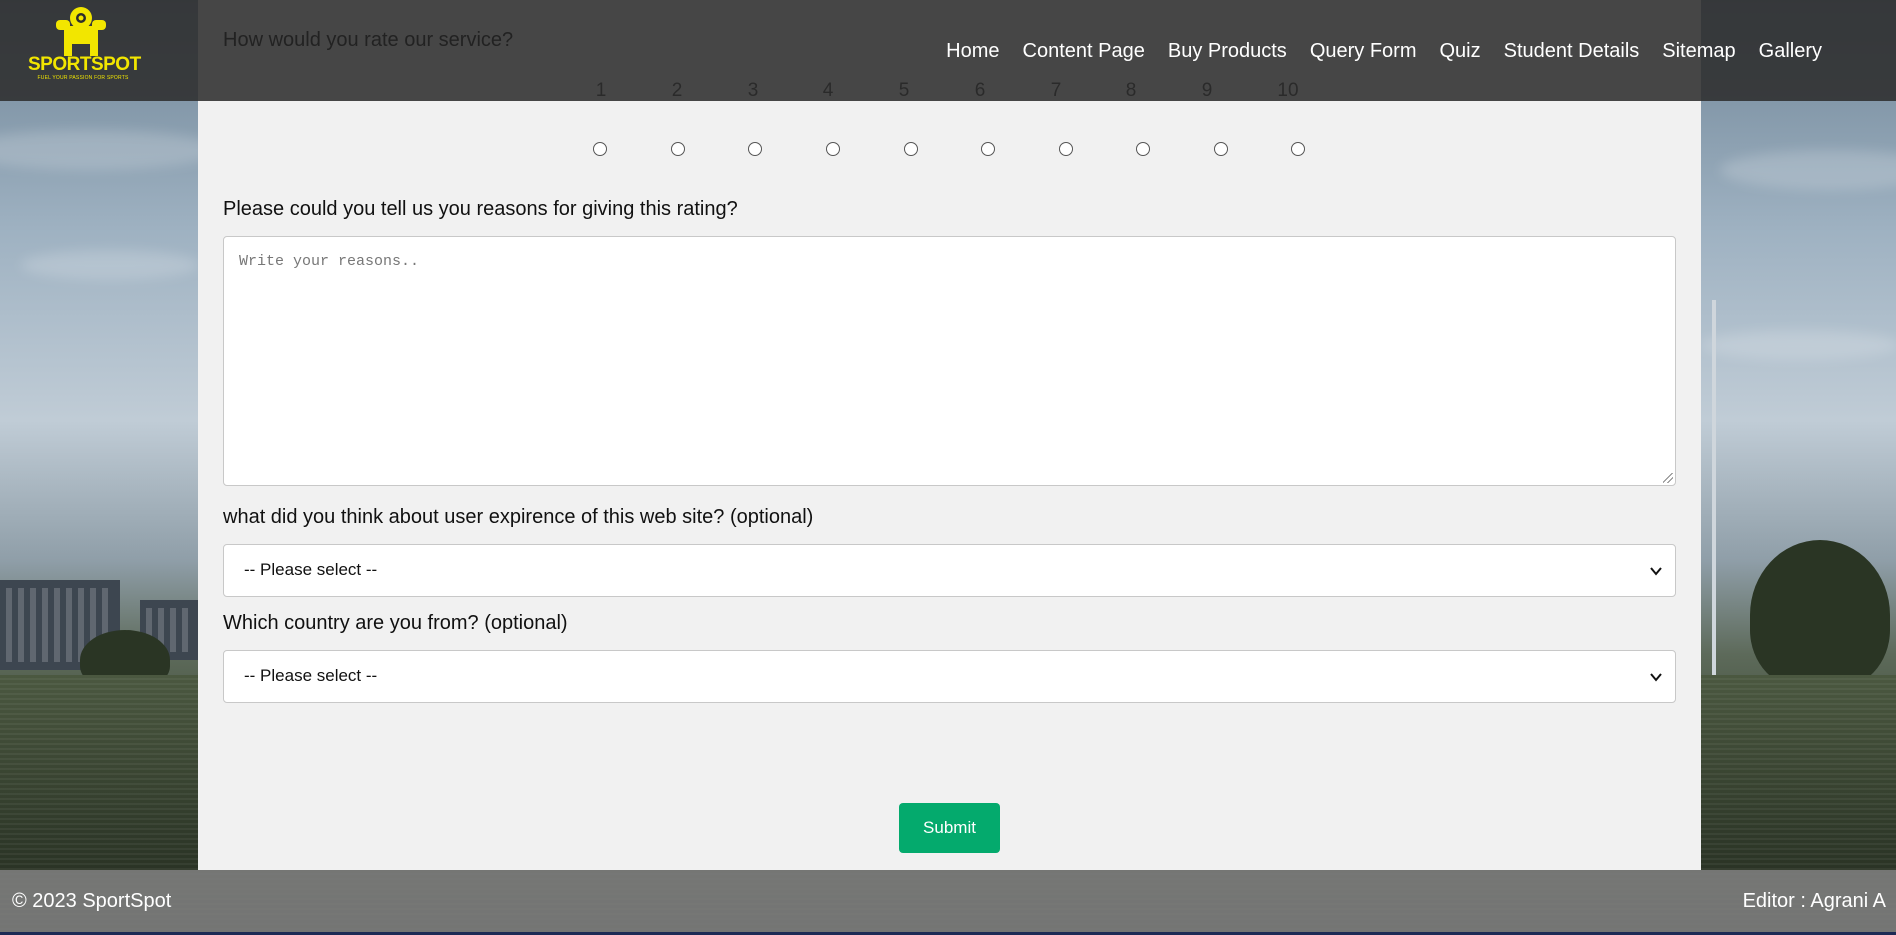 Image resolution: width=1896 pixels, height=935 pixels. What do you see at coordinates (1084, 51) in the screenshot?
I see `nav-content-page: Content Page` at bounding box center [1084, 51].